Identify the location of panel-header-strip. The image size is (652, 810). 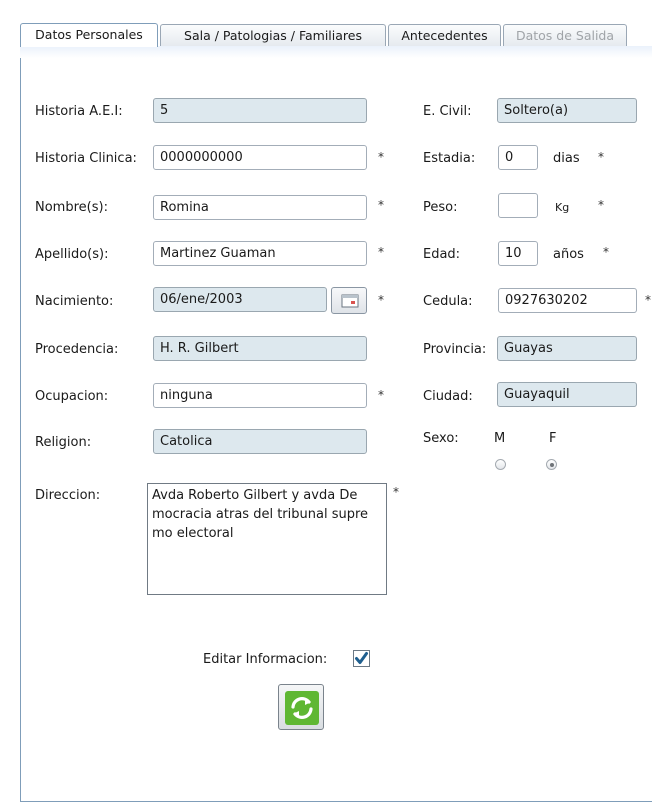
(336, 52).